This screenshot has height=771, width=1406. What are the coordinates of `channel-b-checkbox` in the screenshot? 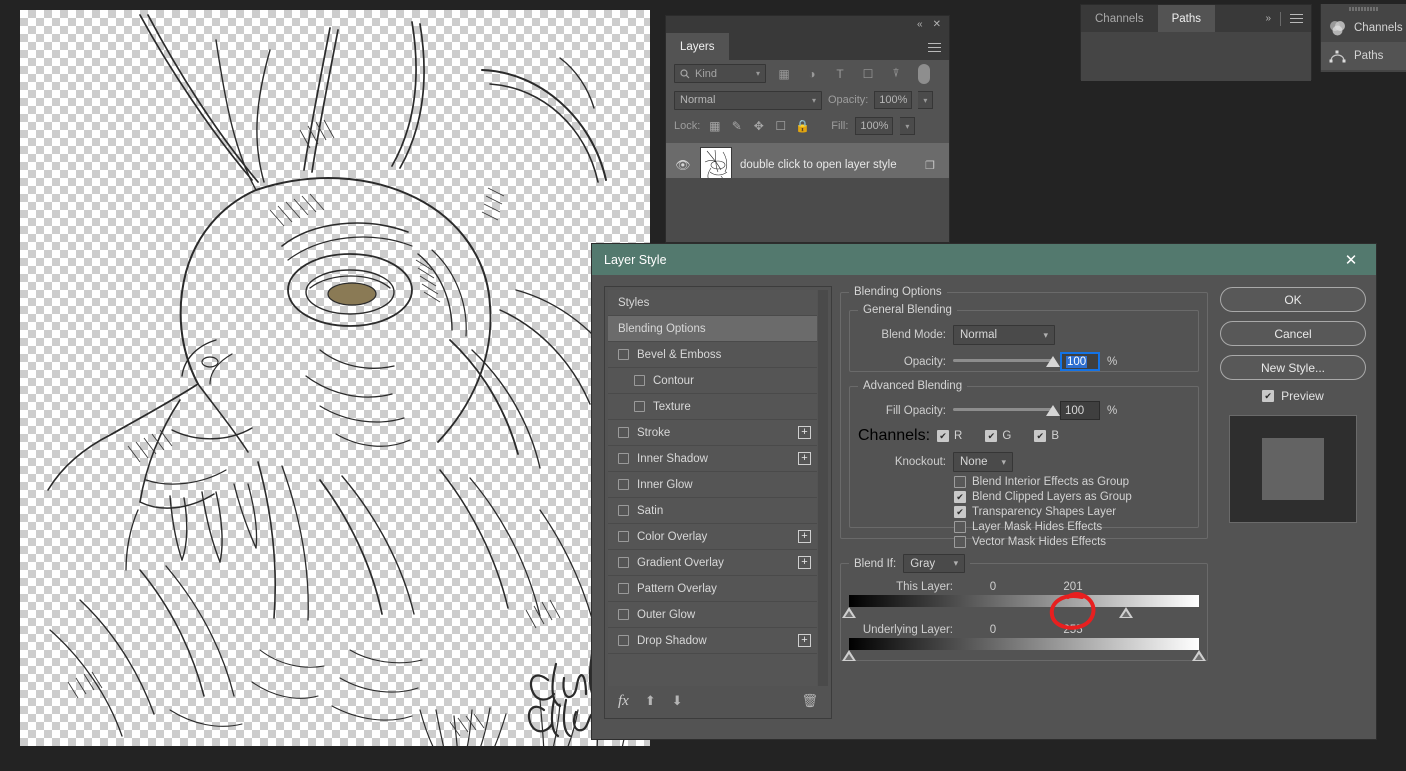 It's located at (1040, 436).